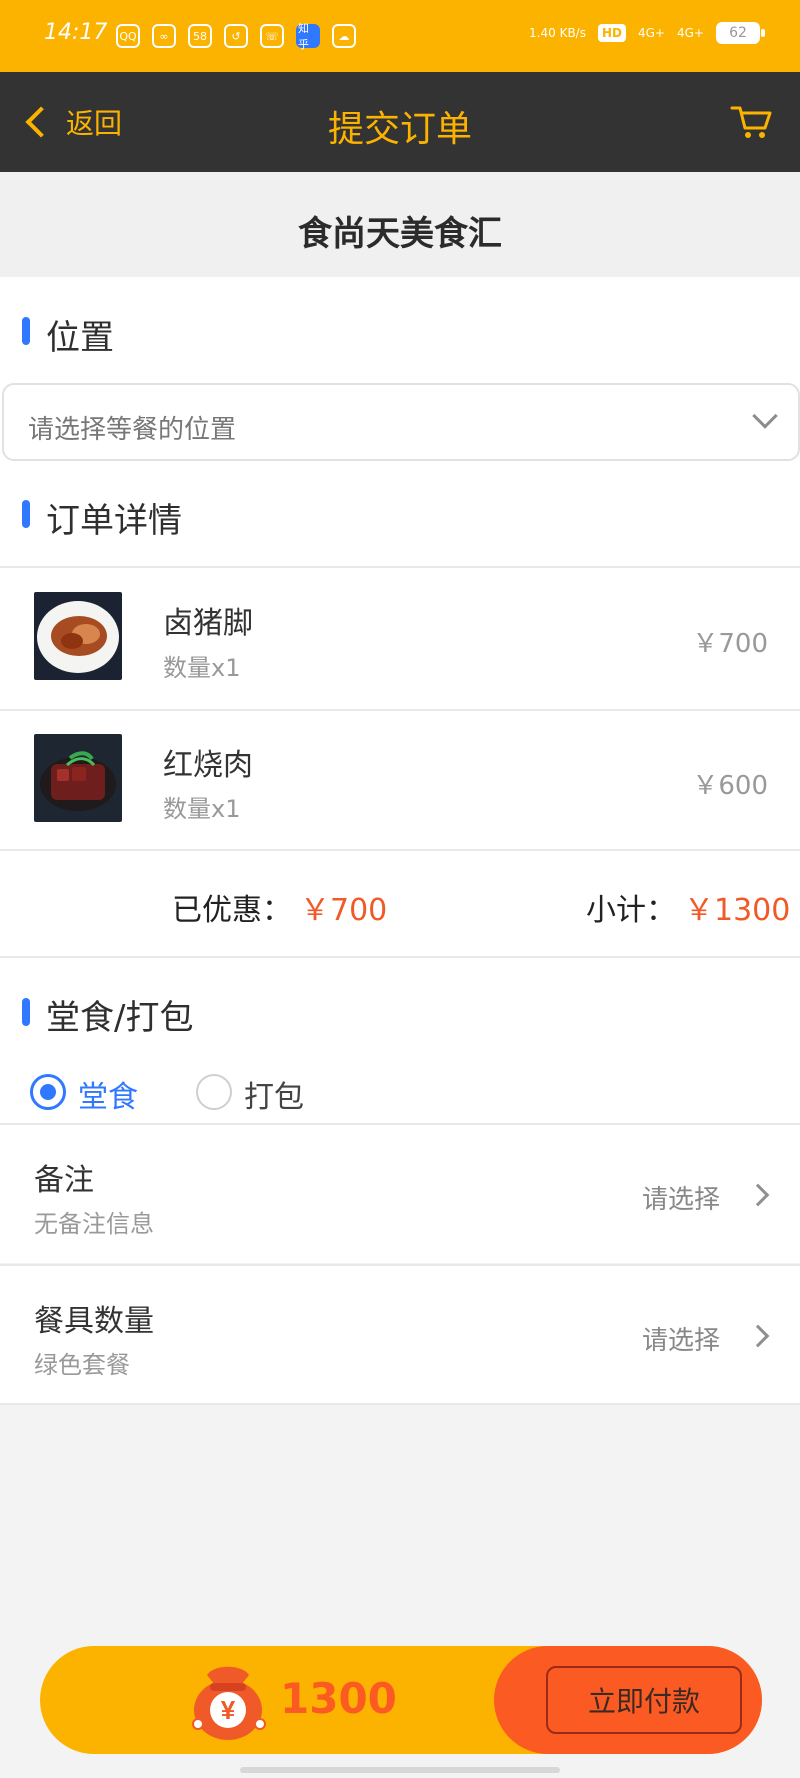  Describe the element at coordinates (338, 1698) in the screenshot. I see `pay-total: 1300` at that location.